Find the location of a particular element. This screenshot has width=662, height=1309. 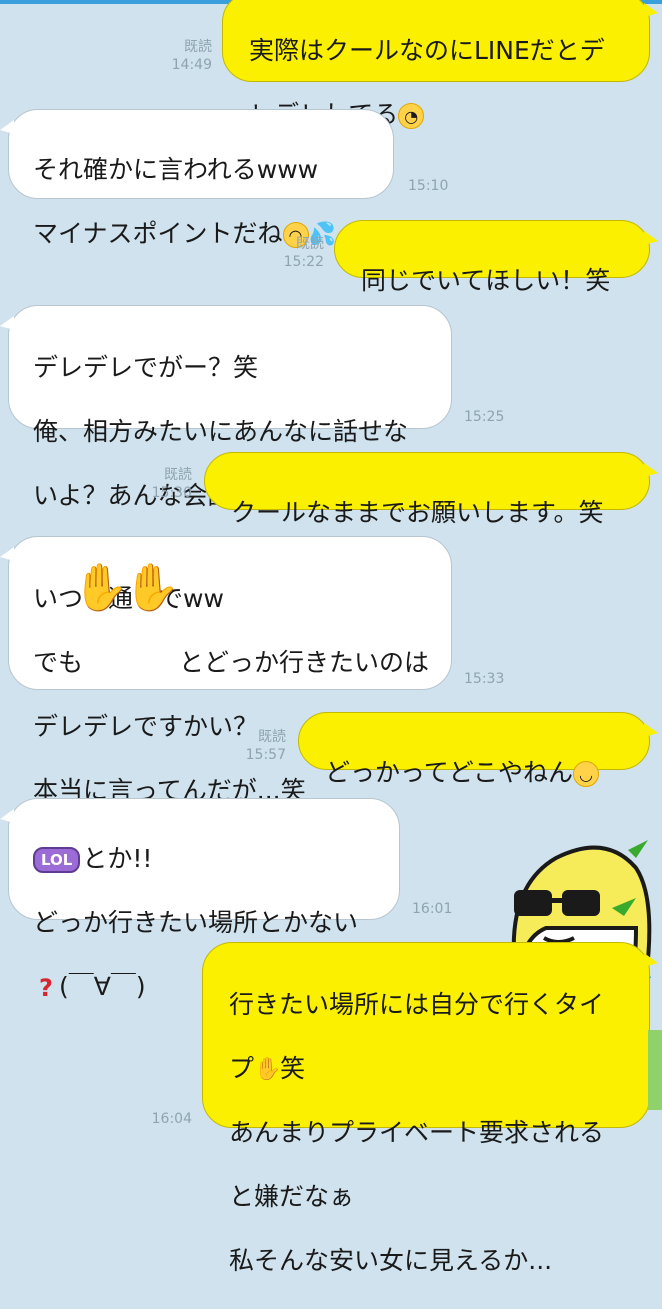

message-bubble-outgoing: 実際はクールなのにLINEだとデ レデレしてる◔ is located at coordinates (440, 64).